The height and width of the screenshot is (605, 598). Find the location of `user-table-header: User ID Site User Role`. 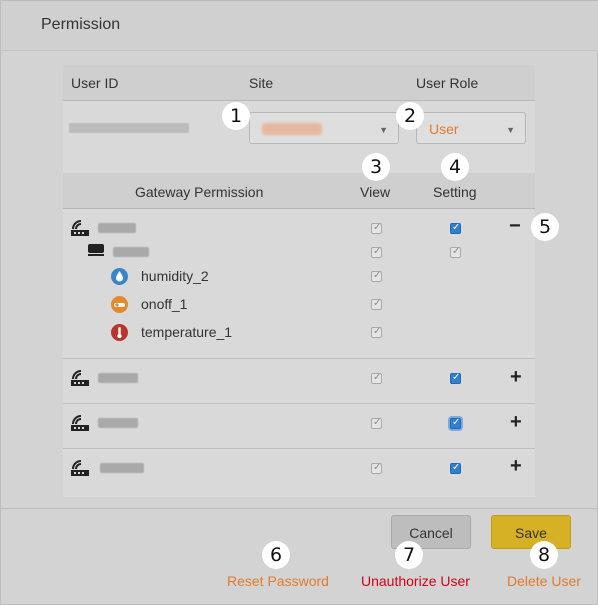

user-table-header: User ID Site User Role is located at coordinates (299, 83).